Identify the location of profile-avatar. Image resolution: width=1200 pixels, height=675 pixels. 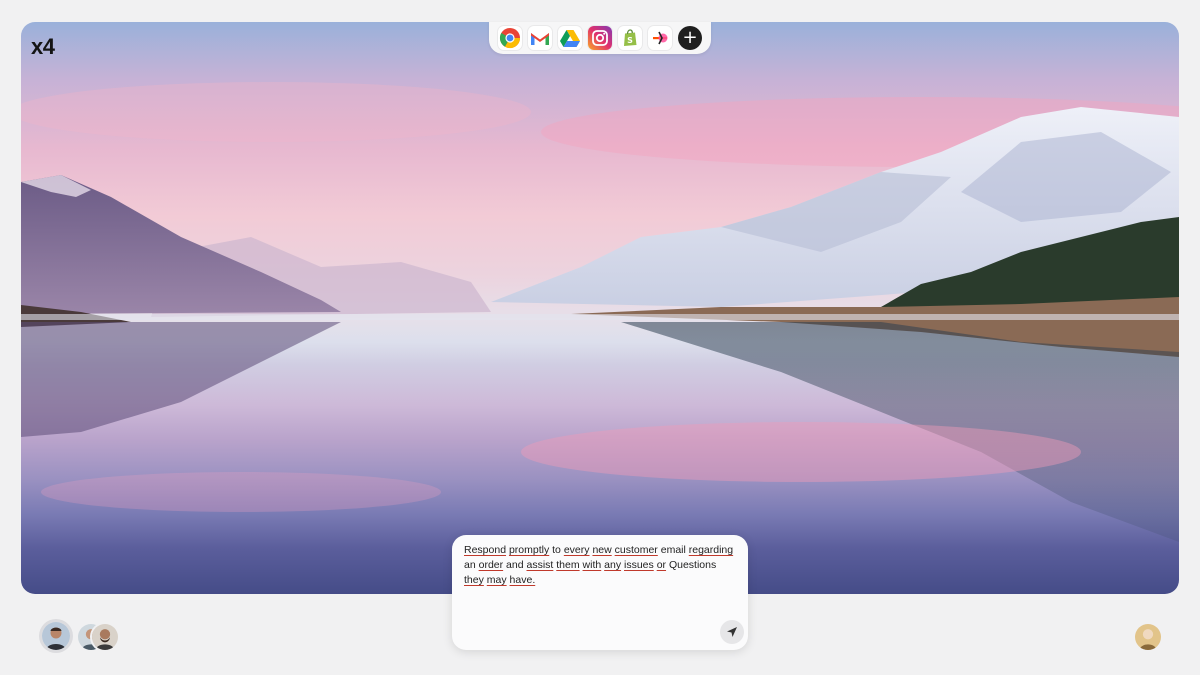
(1148, 637).